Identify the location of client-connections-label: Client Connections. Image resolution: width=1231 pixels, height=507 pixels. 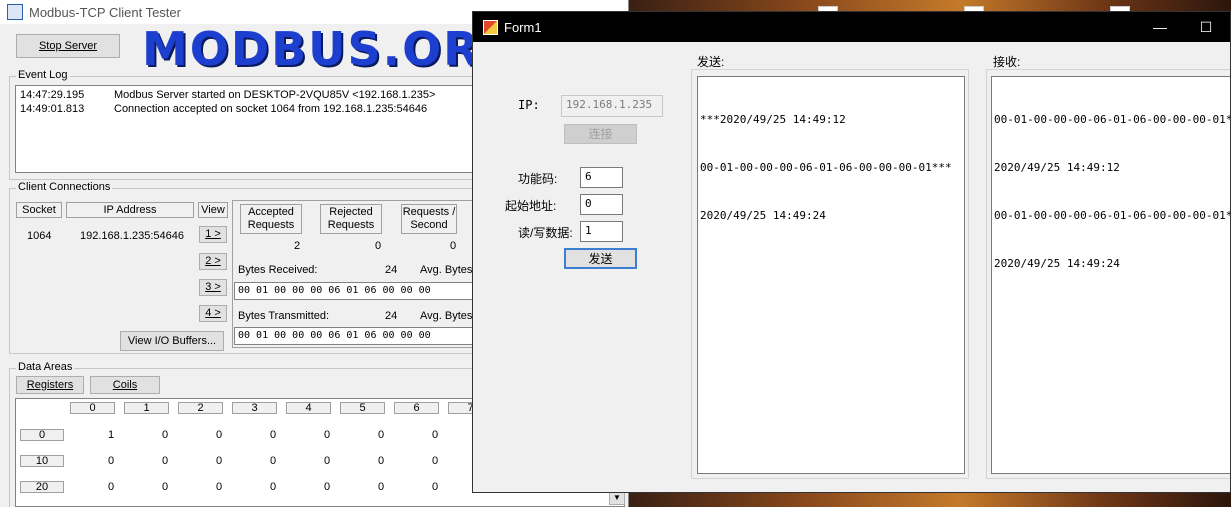
(64, 187).